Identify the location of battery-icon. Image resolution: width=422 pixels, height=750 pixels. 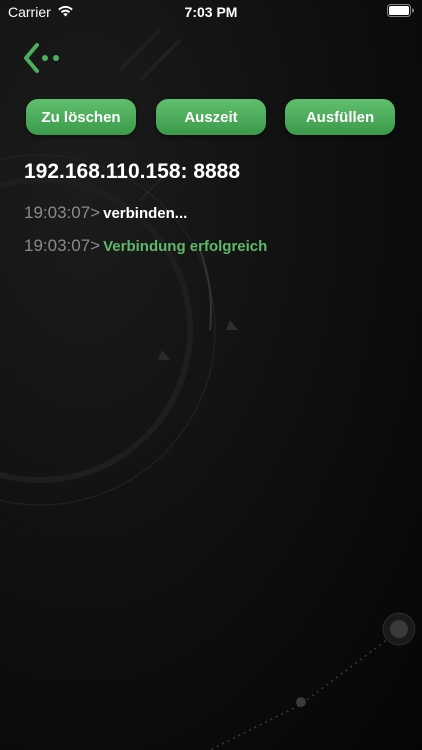
(400, 10).